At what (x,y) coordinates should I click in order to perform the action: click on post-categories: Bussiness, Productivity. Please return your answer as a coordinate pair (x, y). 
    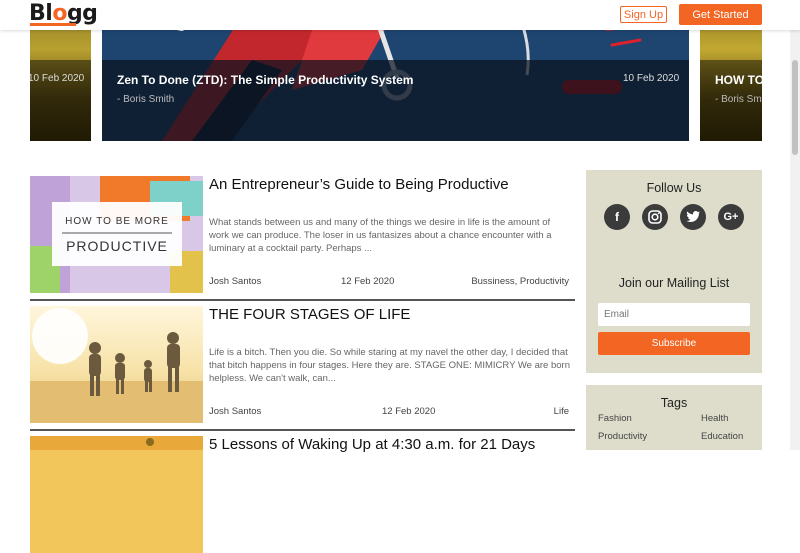
    Looking at the image, I should click on (520, 281).